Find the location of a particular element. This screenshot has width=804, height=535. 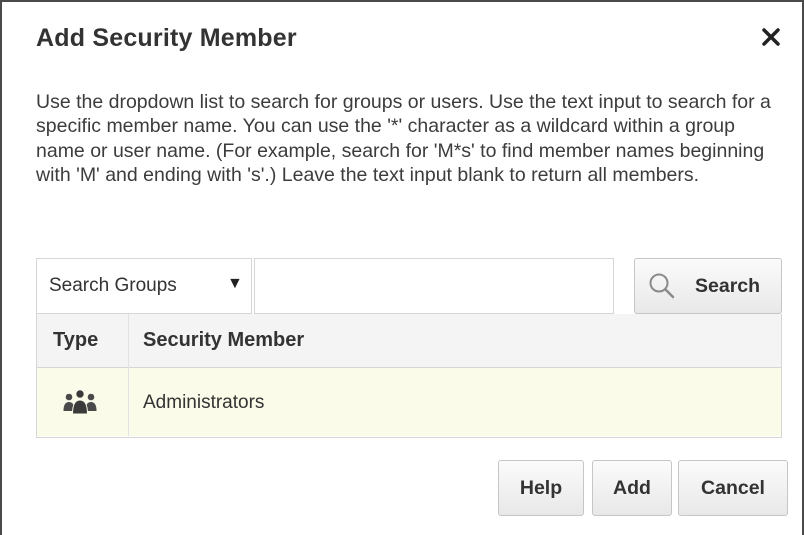

search-scope-dropdown: Search Groups ▼ is located at coordinates (144, 286).